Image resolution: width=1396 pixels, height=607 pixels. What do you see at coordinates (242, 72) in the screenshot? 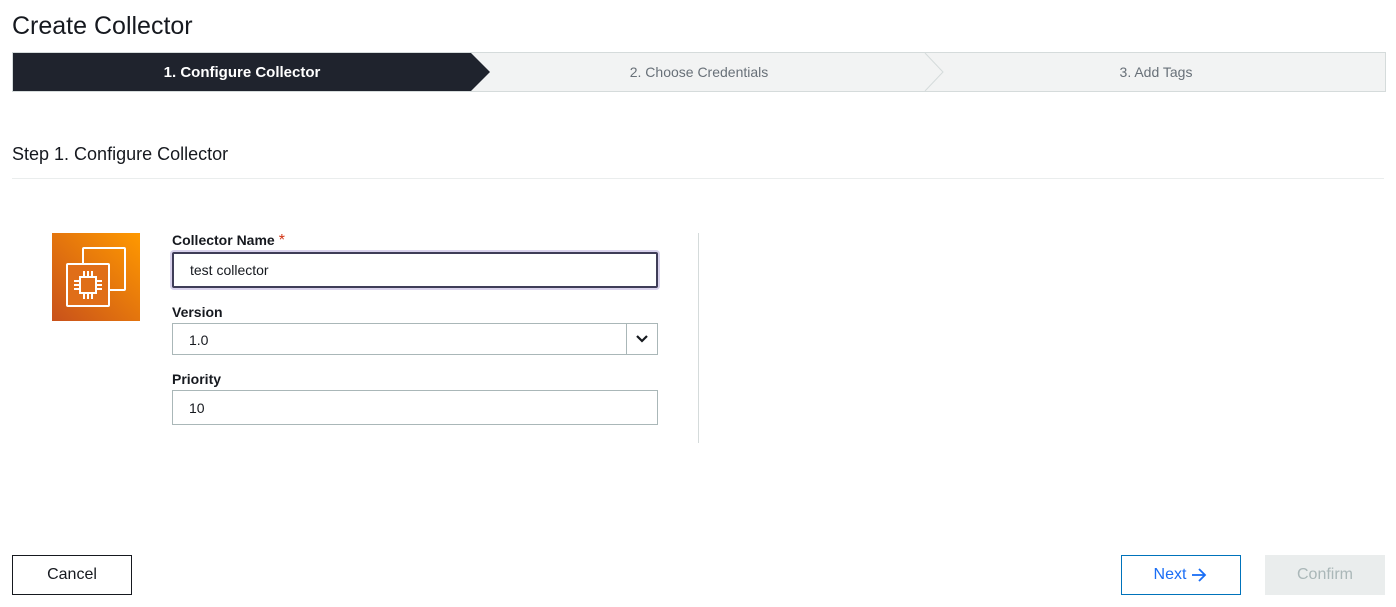
I see `step-label: 1. Configure Collector` at bounding box center [242, 72].